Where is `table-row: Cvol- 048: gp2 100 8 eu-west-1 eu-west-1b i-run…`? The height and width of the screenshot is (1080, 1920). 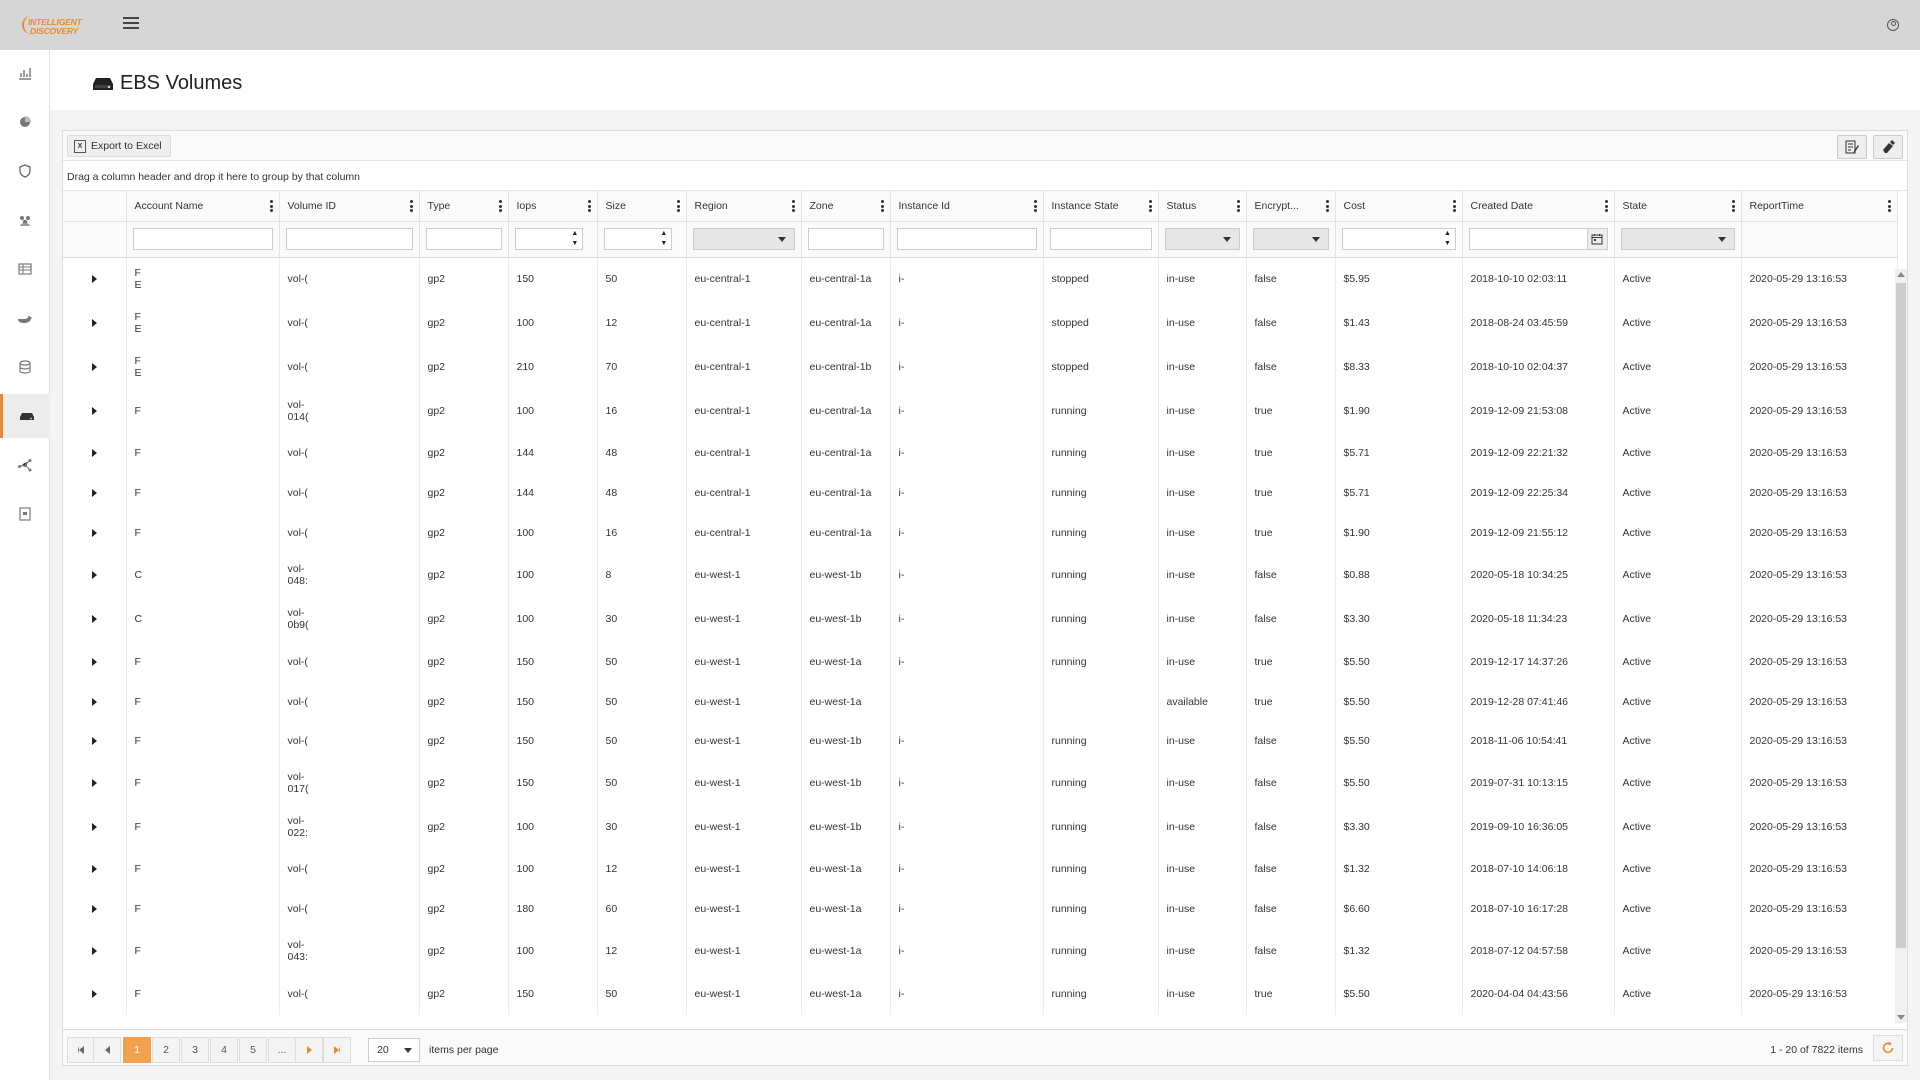
table-row: Cvol- 048: gp2 100 8 eu-west-1 eu-west-1b i-run… is located at coordinates (980, 575).